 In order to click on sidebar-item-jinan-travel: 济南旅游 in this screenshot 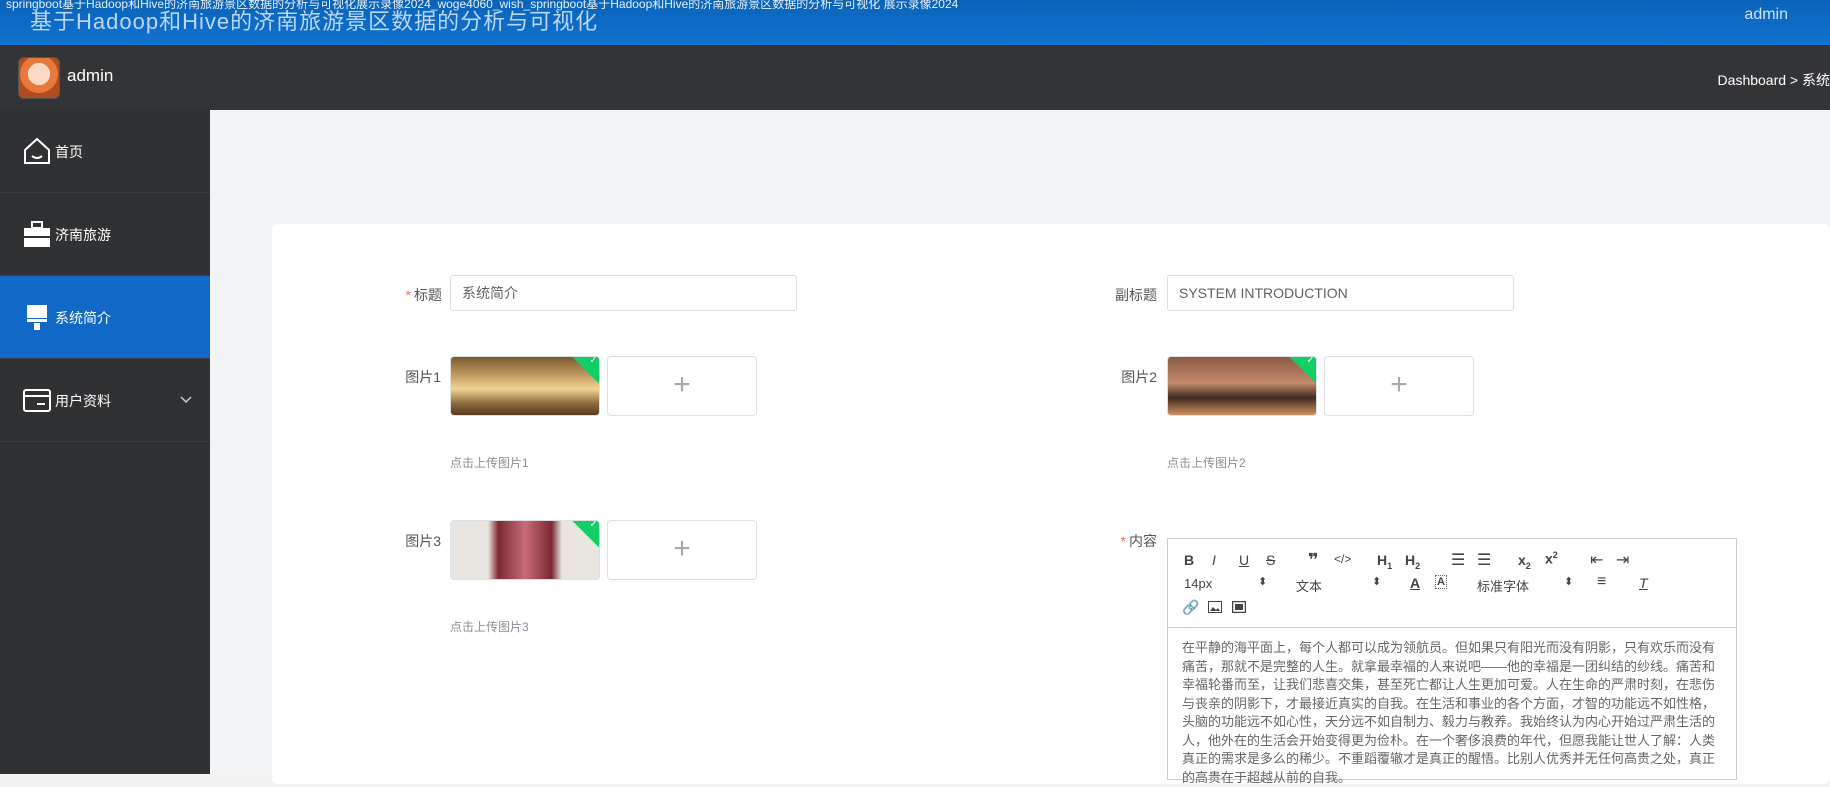, I will do `click(105, 234)`.